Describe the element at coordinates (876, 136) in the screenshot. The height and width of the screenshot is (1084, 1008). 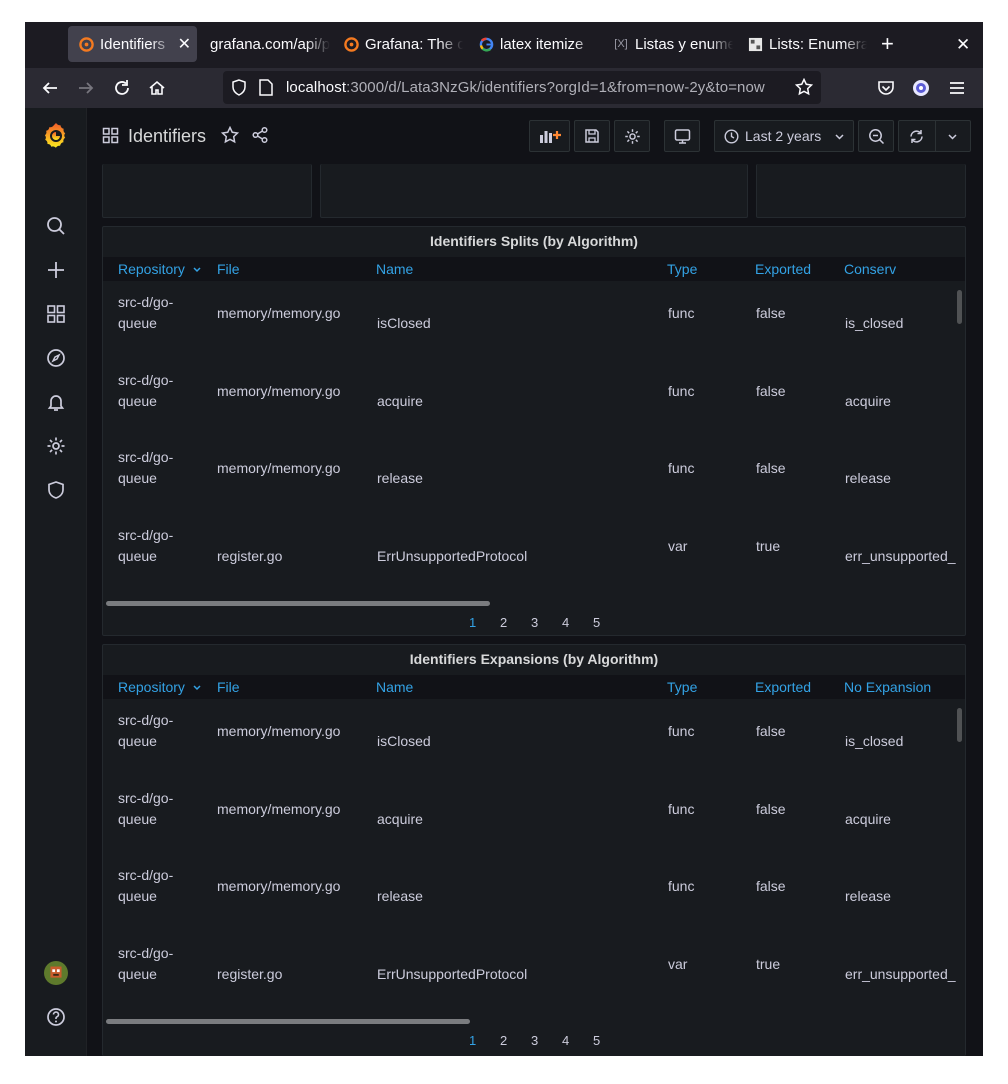
I see `zoom-out-button` at that location.